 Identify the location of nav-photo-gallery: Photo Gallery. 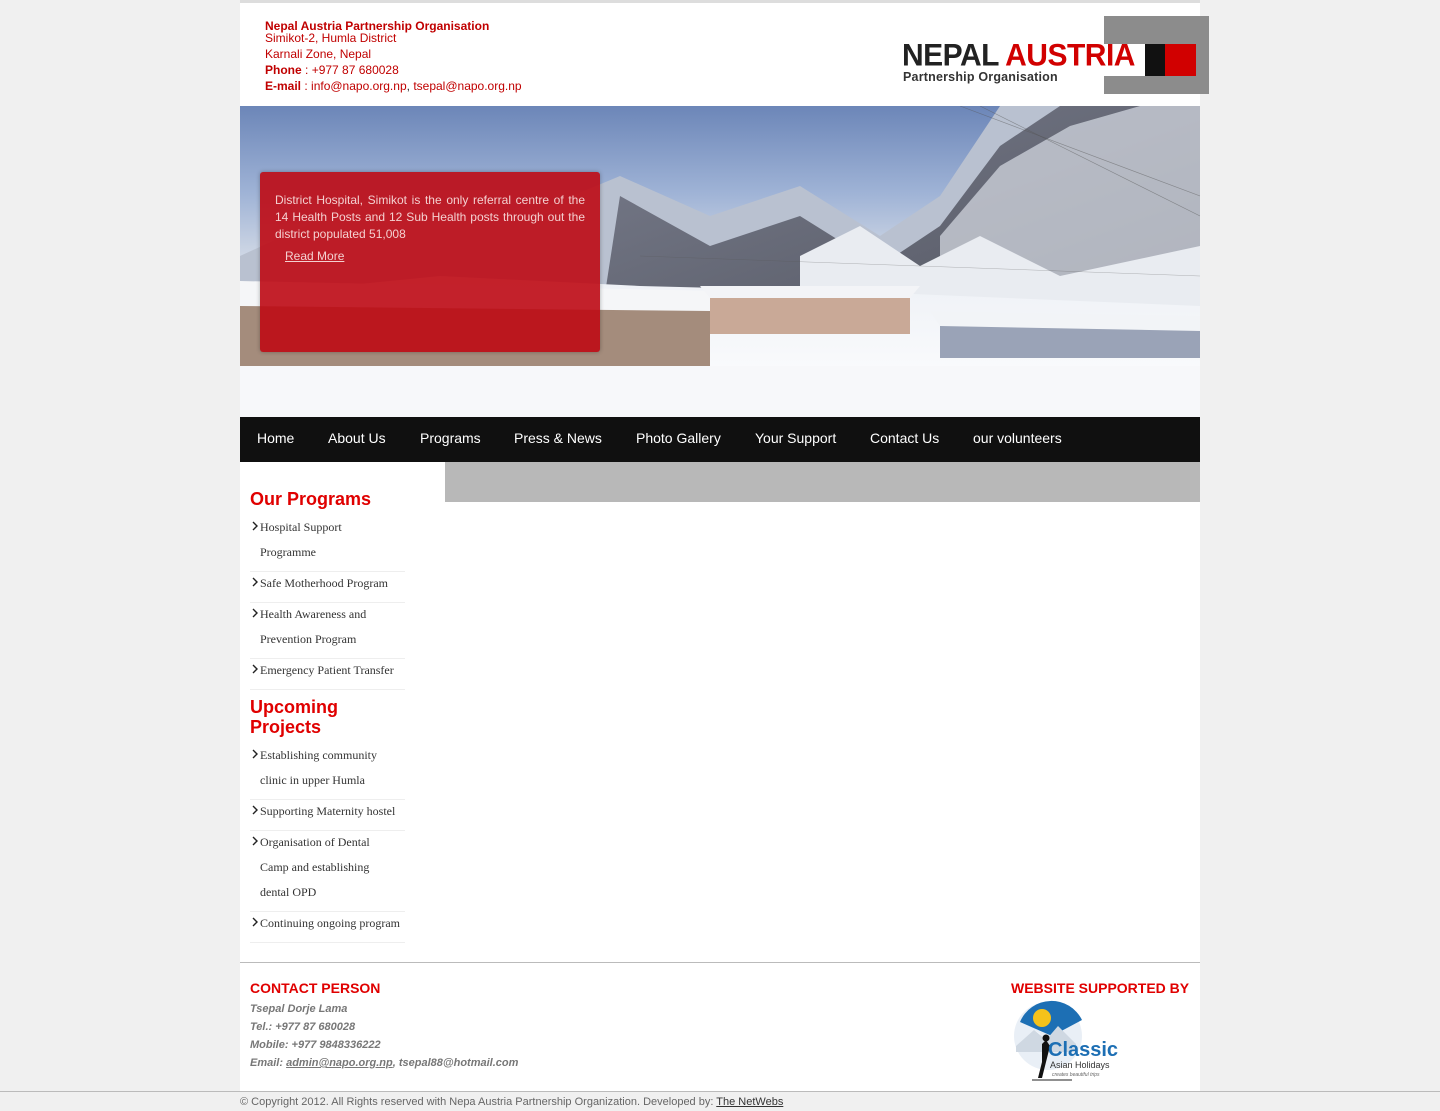
(678, 438).